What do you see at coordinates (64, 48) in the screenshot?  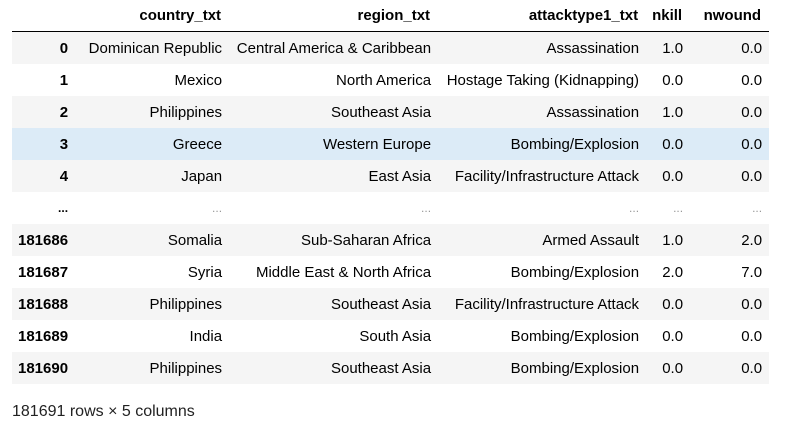 I see `row-index: 0` at bounding box center [64, 48].